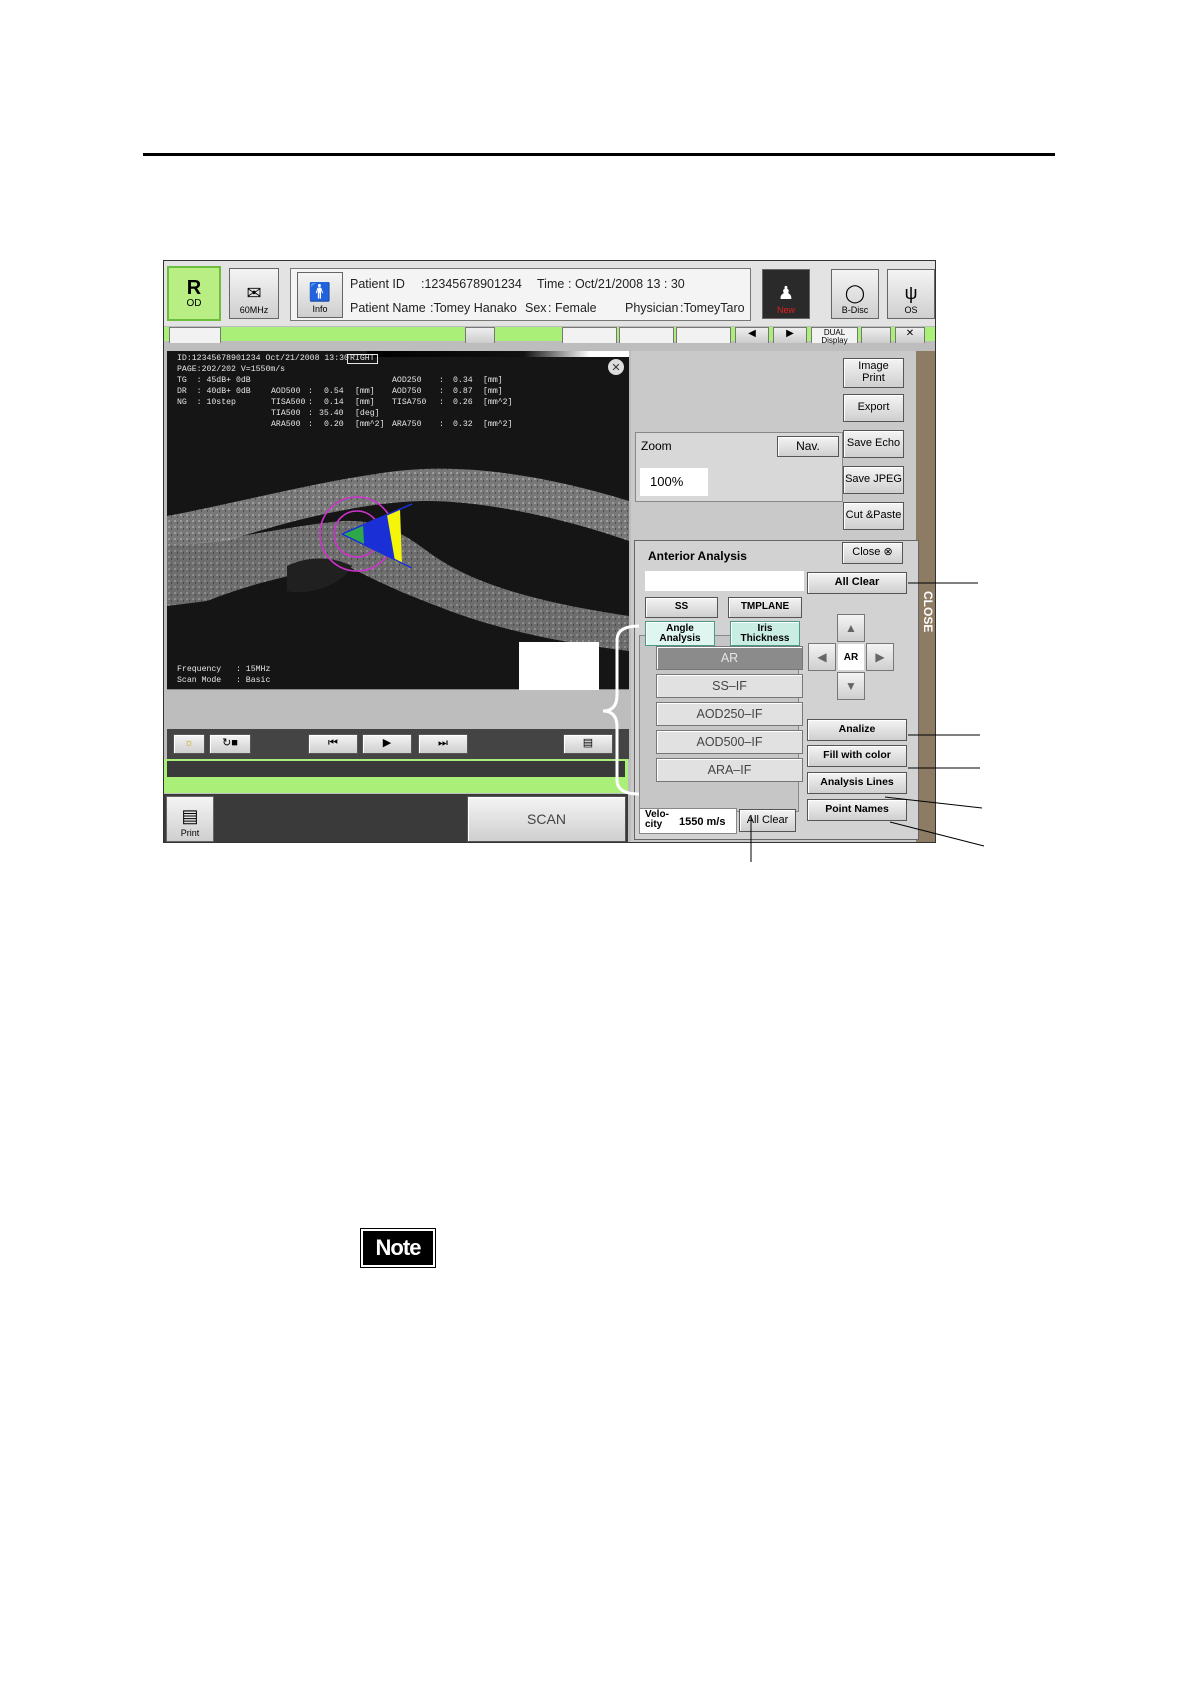 The image size is (1190, 1684). What do you see at coordinates (724, 581) in the screenshot?
I see `name-input` at bounding box center [724, 581].